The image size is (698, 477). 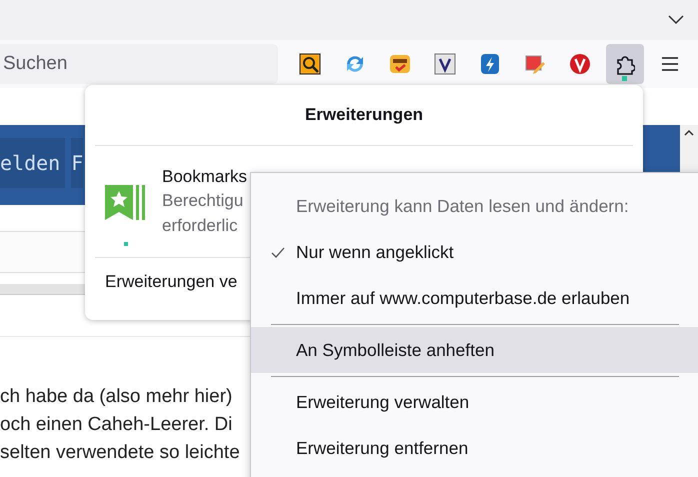 I want to click on extensions-button, so click(x=625, y=64).